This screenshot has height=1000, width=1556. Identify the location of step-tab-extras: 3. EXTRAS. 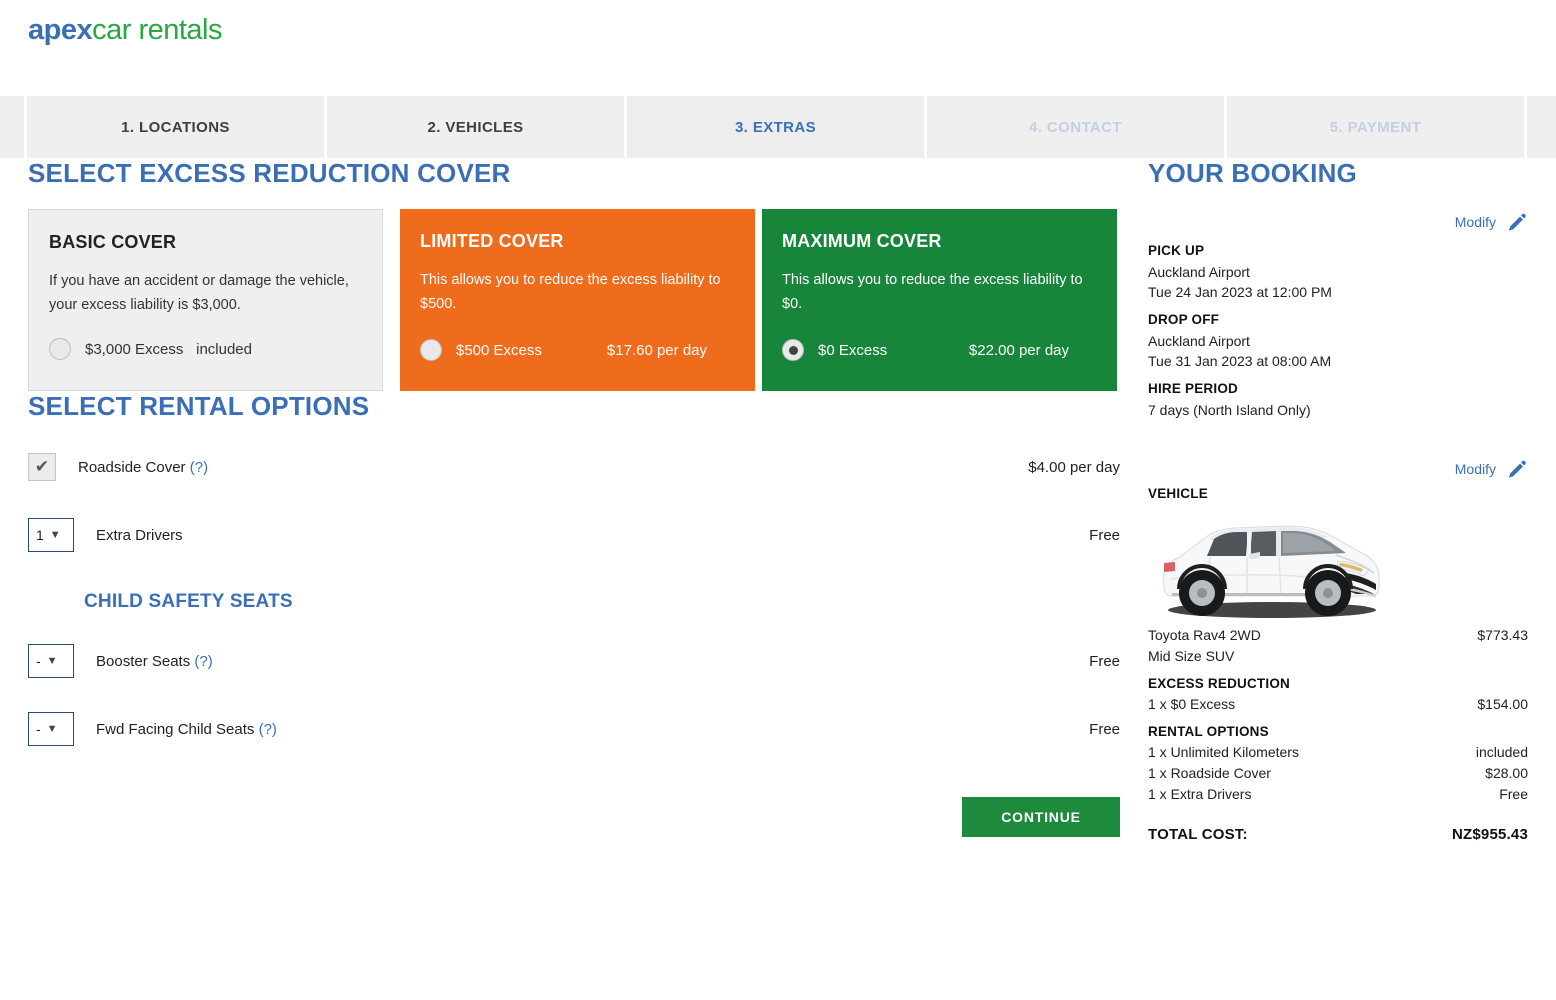
(775, 127).